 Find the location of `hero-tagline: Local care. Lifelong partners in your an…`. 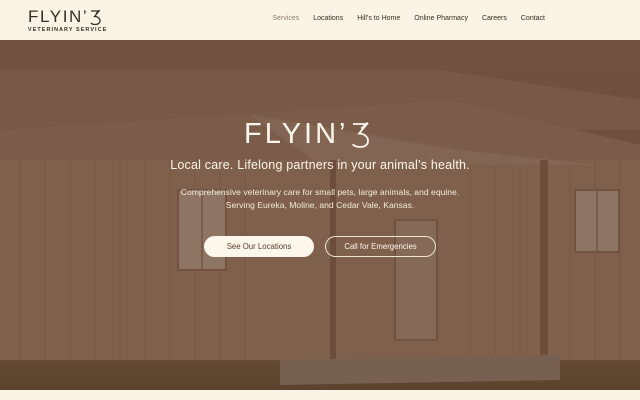

hero-tagline: Local care. Lifelong partners in your an… is located at coordinates (320, 165).